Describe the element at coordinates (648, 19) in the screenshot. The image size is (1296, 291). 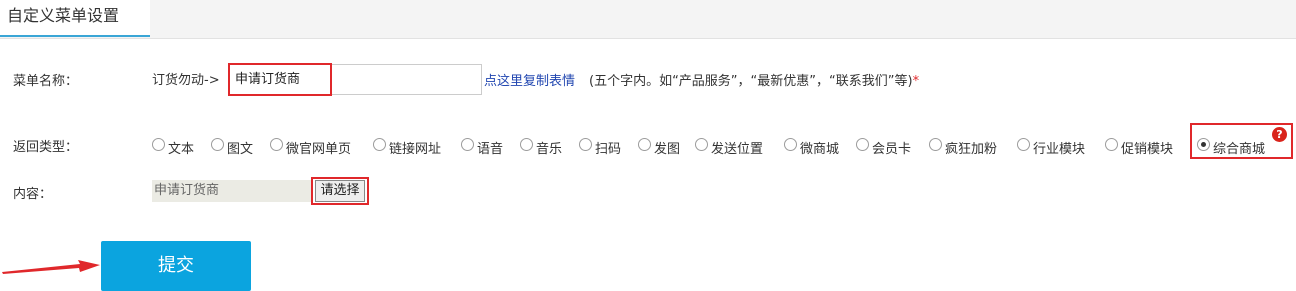
I see `top-bar: 自定义菜单设置` at that location.